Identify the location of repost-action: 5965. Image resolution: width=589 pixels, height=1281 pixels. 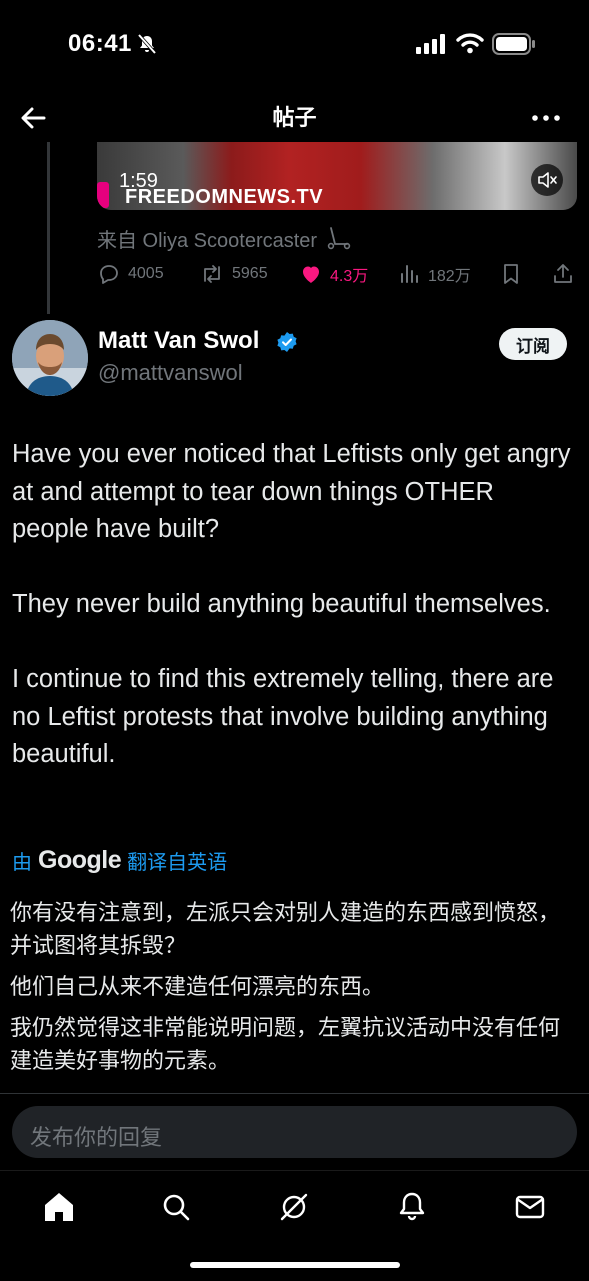
(233, 274).